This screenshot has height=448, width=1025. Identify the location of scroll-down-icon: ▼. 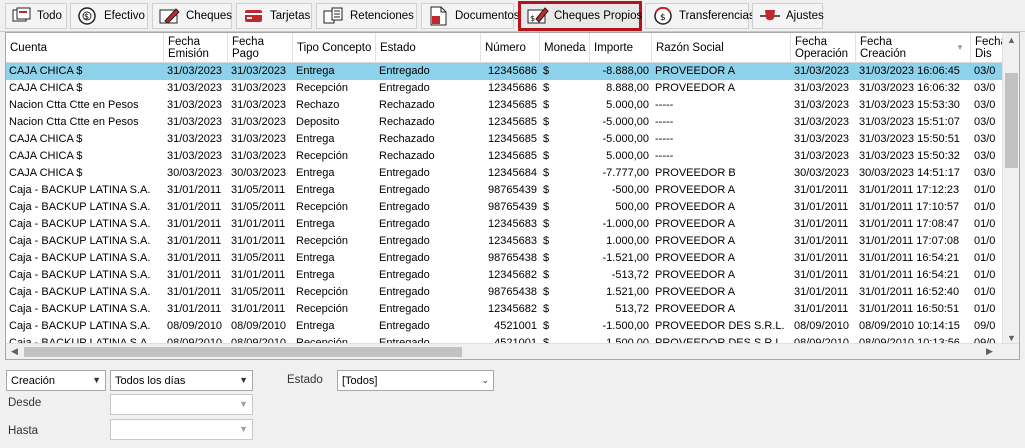
(1011, 338).